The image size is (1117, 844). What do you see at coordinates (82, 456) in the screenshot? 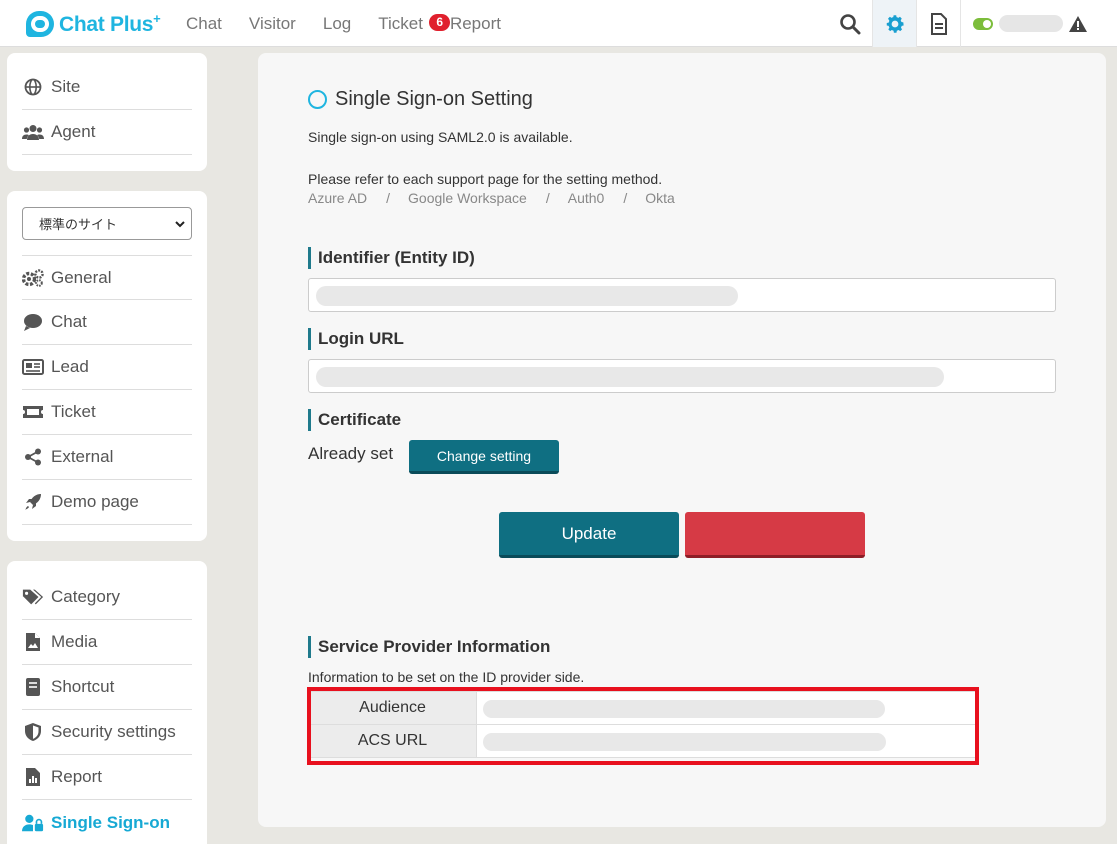
I see `sidebar-label-external: External` at bounding box center [82, 456].